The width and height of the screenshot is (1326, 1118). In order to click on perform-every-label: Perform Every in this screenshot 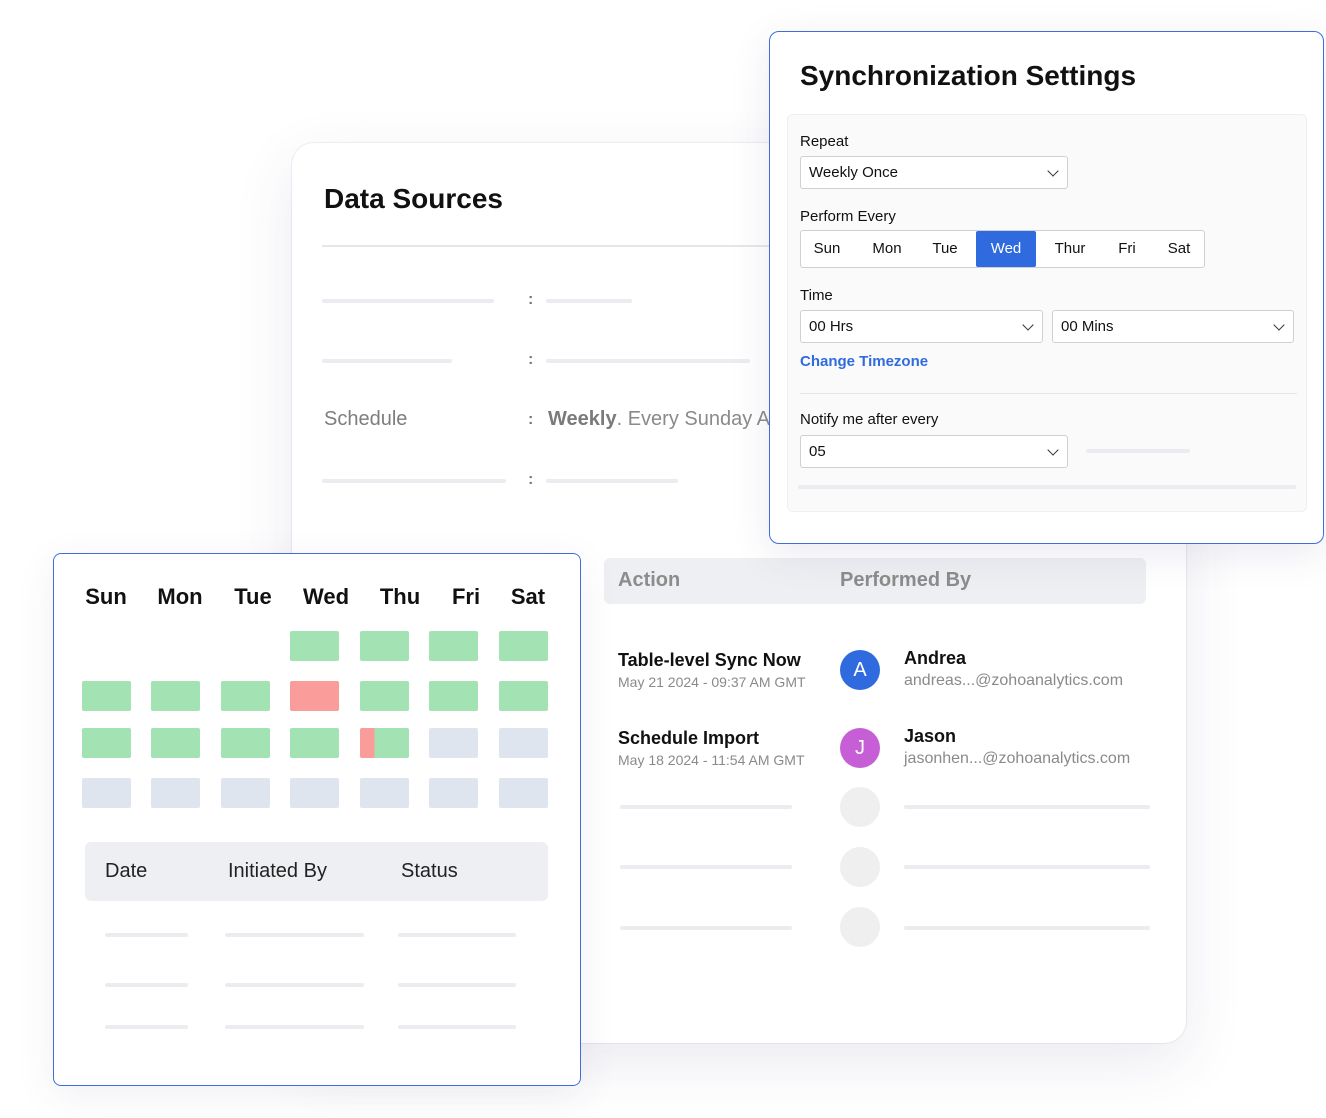, I will do `click(848, 216)`.